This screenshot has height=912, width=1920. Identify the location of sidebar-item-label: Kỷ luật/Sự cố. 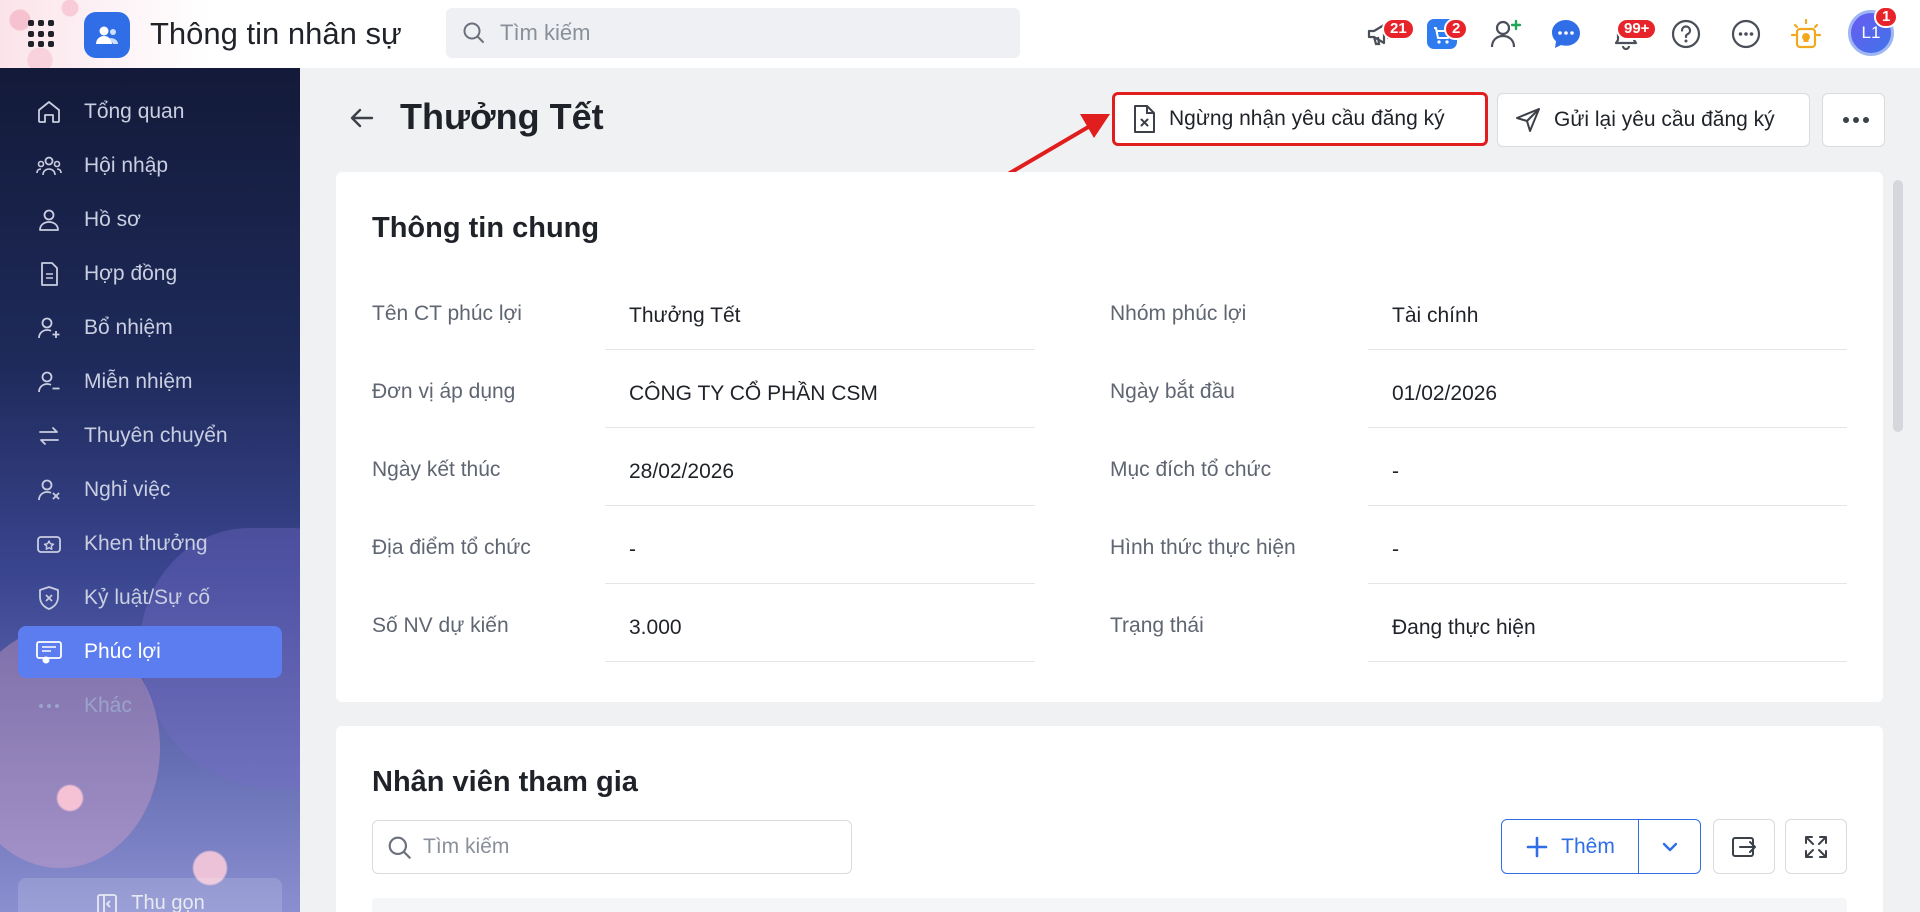
(147, 597).